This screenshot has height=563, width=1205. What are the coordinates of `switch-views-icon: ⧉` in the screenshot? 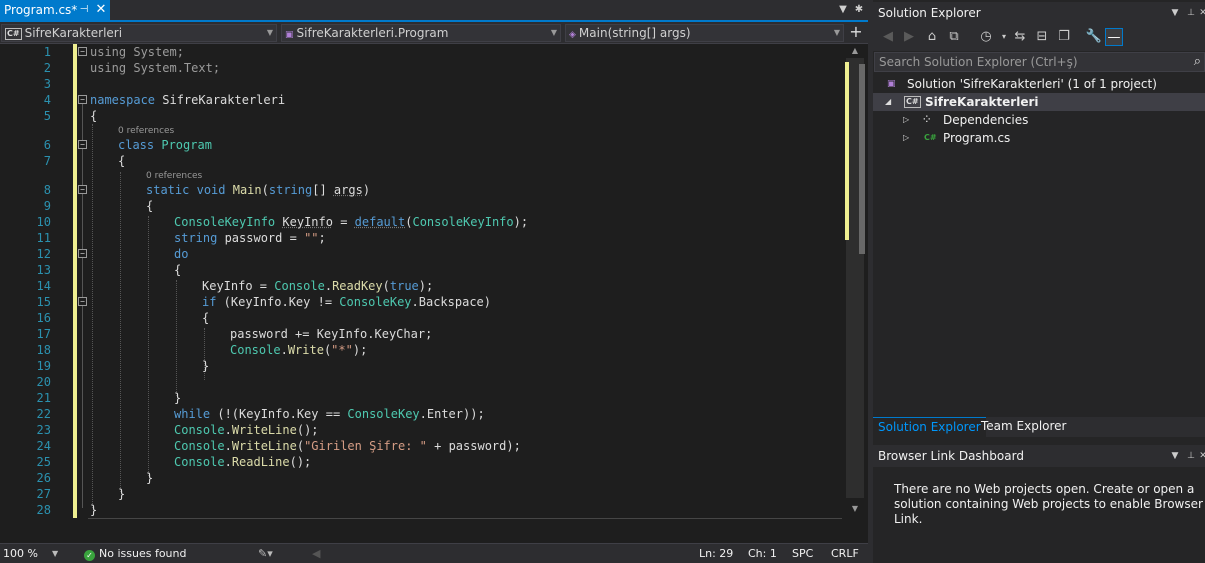 It's located at (954, 37).